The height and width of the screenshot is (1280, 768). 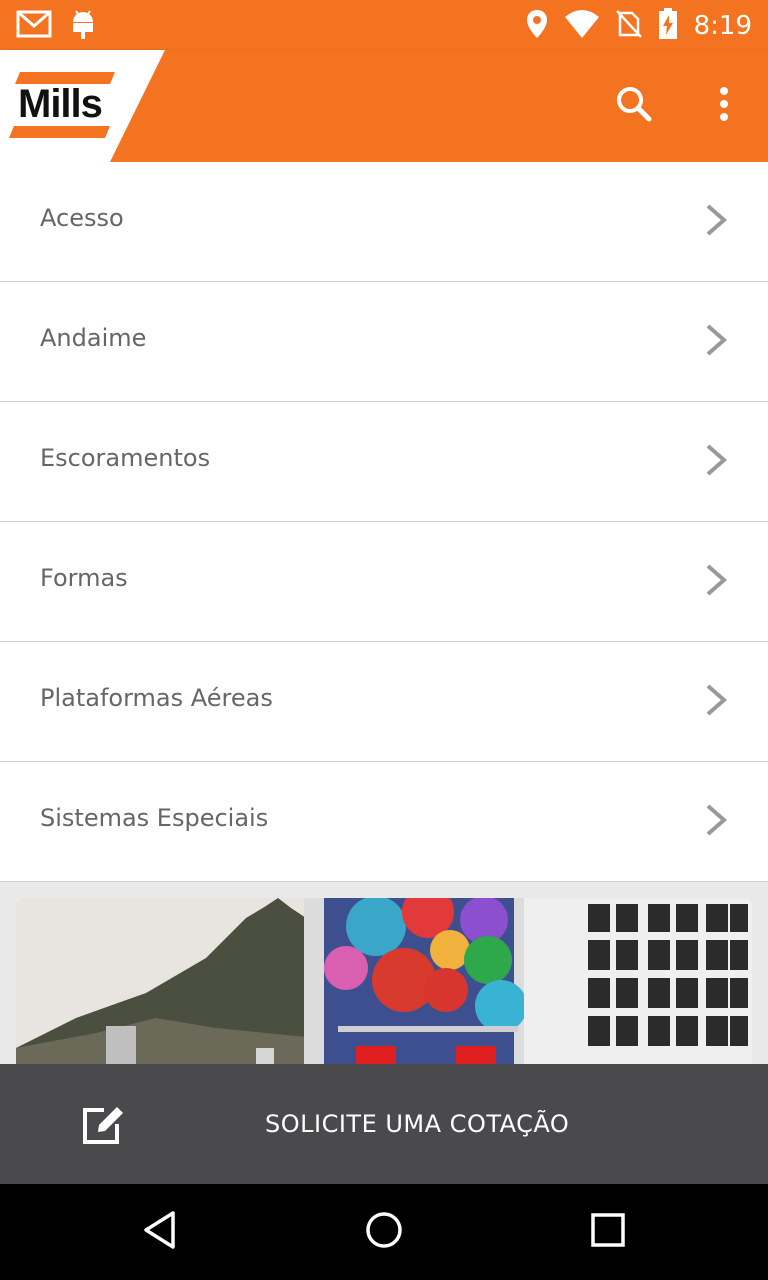 I want to click on app-bar: Mills, so click(x=384, y=106).